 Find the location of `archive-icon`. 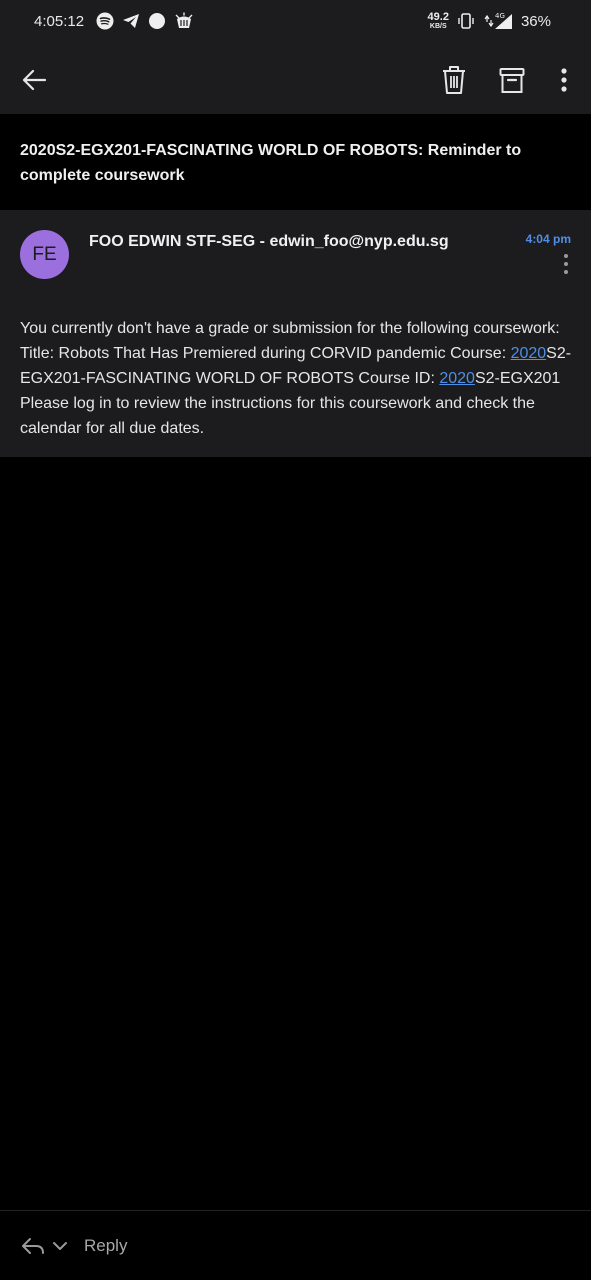

archive-icon is located at coordinates (512, 80).